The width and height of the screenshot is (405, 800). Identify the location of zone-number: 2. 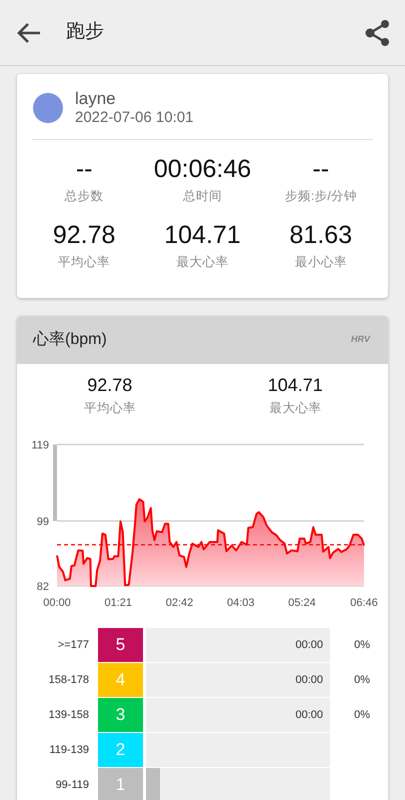
(120, 750).